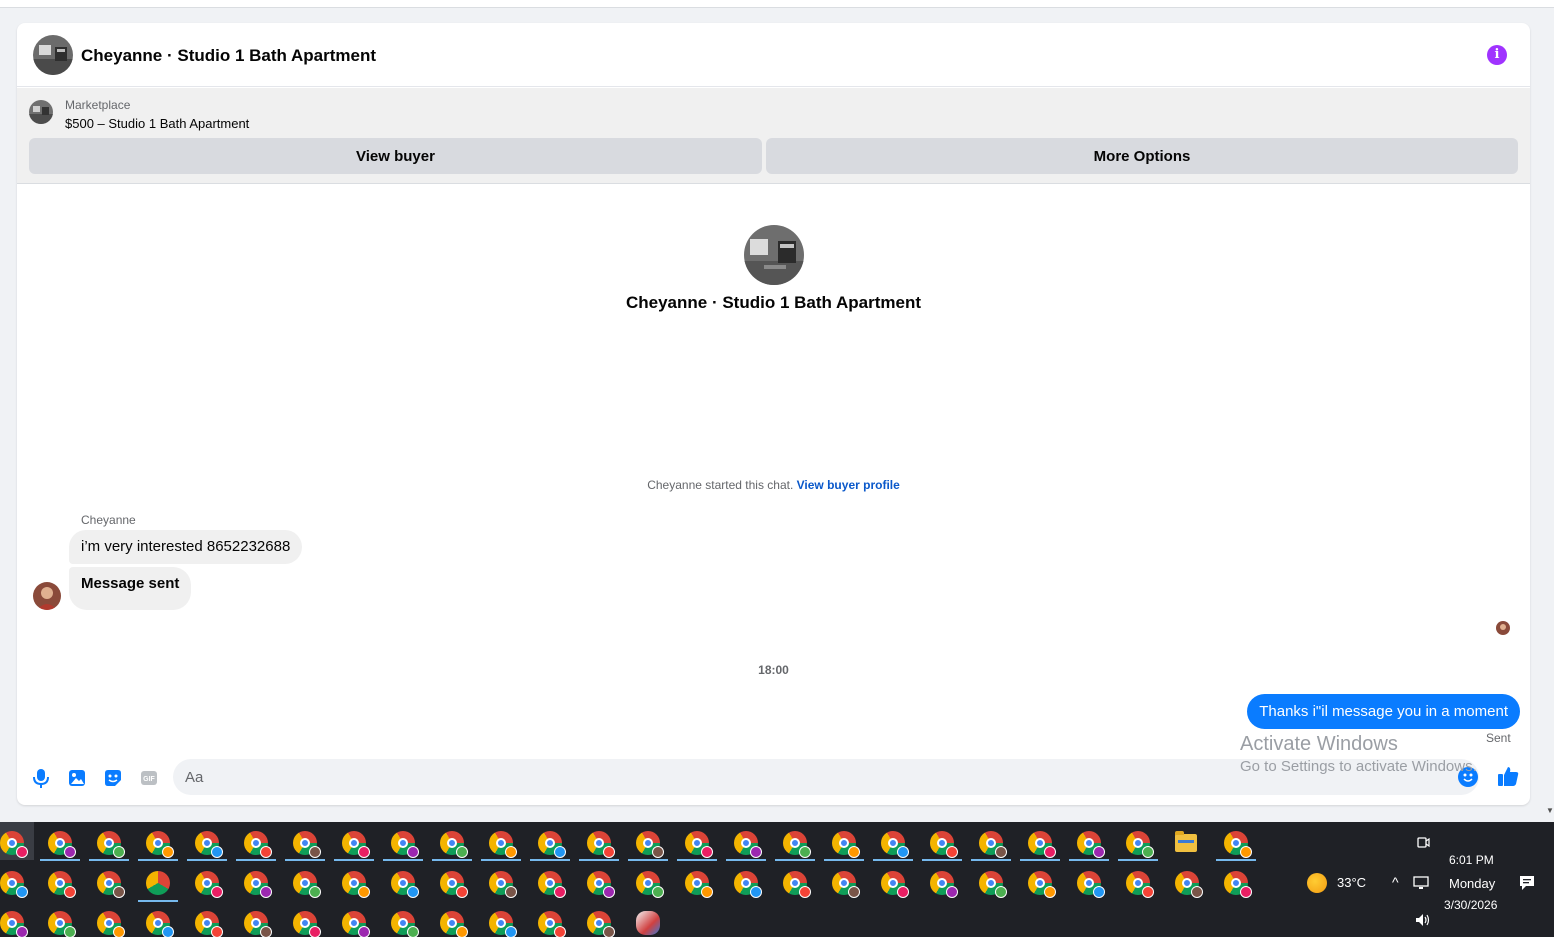  What do you see at coordinates (395, 156) in the screenshot?
I see `view-buyer-button: View buyer` at bounding box center [395, 156].